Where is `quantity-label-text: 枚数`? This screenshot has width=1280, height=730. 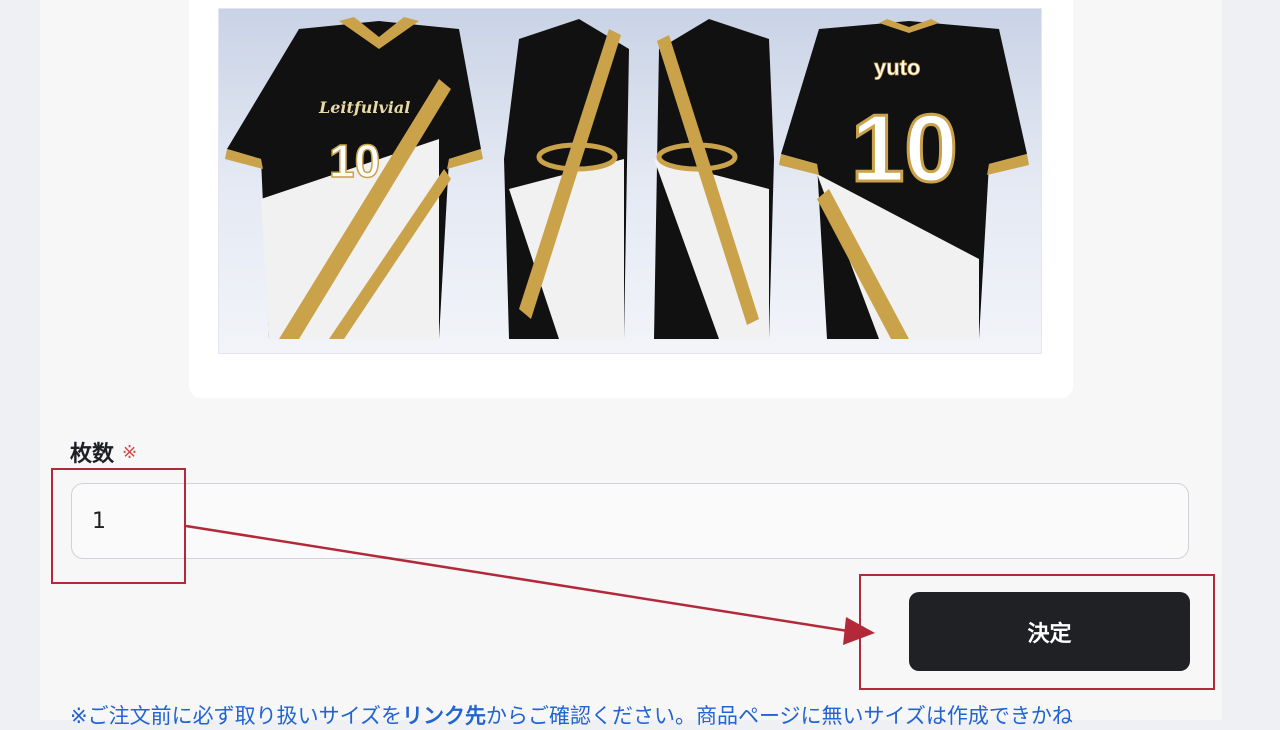 quantity-label-text: 枚数 is located at coordinates (92, 454).